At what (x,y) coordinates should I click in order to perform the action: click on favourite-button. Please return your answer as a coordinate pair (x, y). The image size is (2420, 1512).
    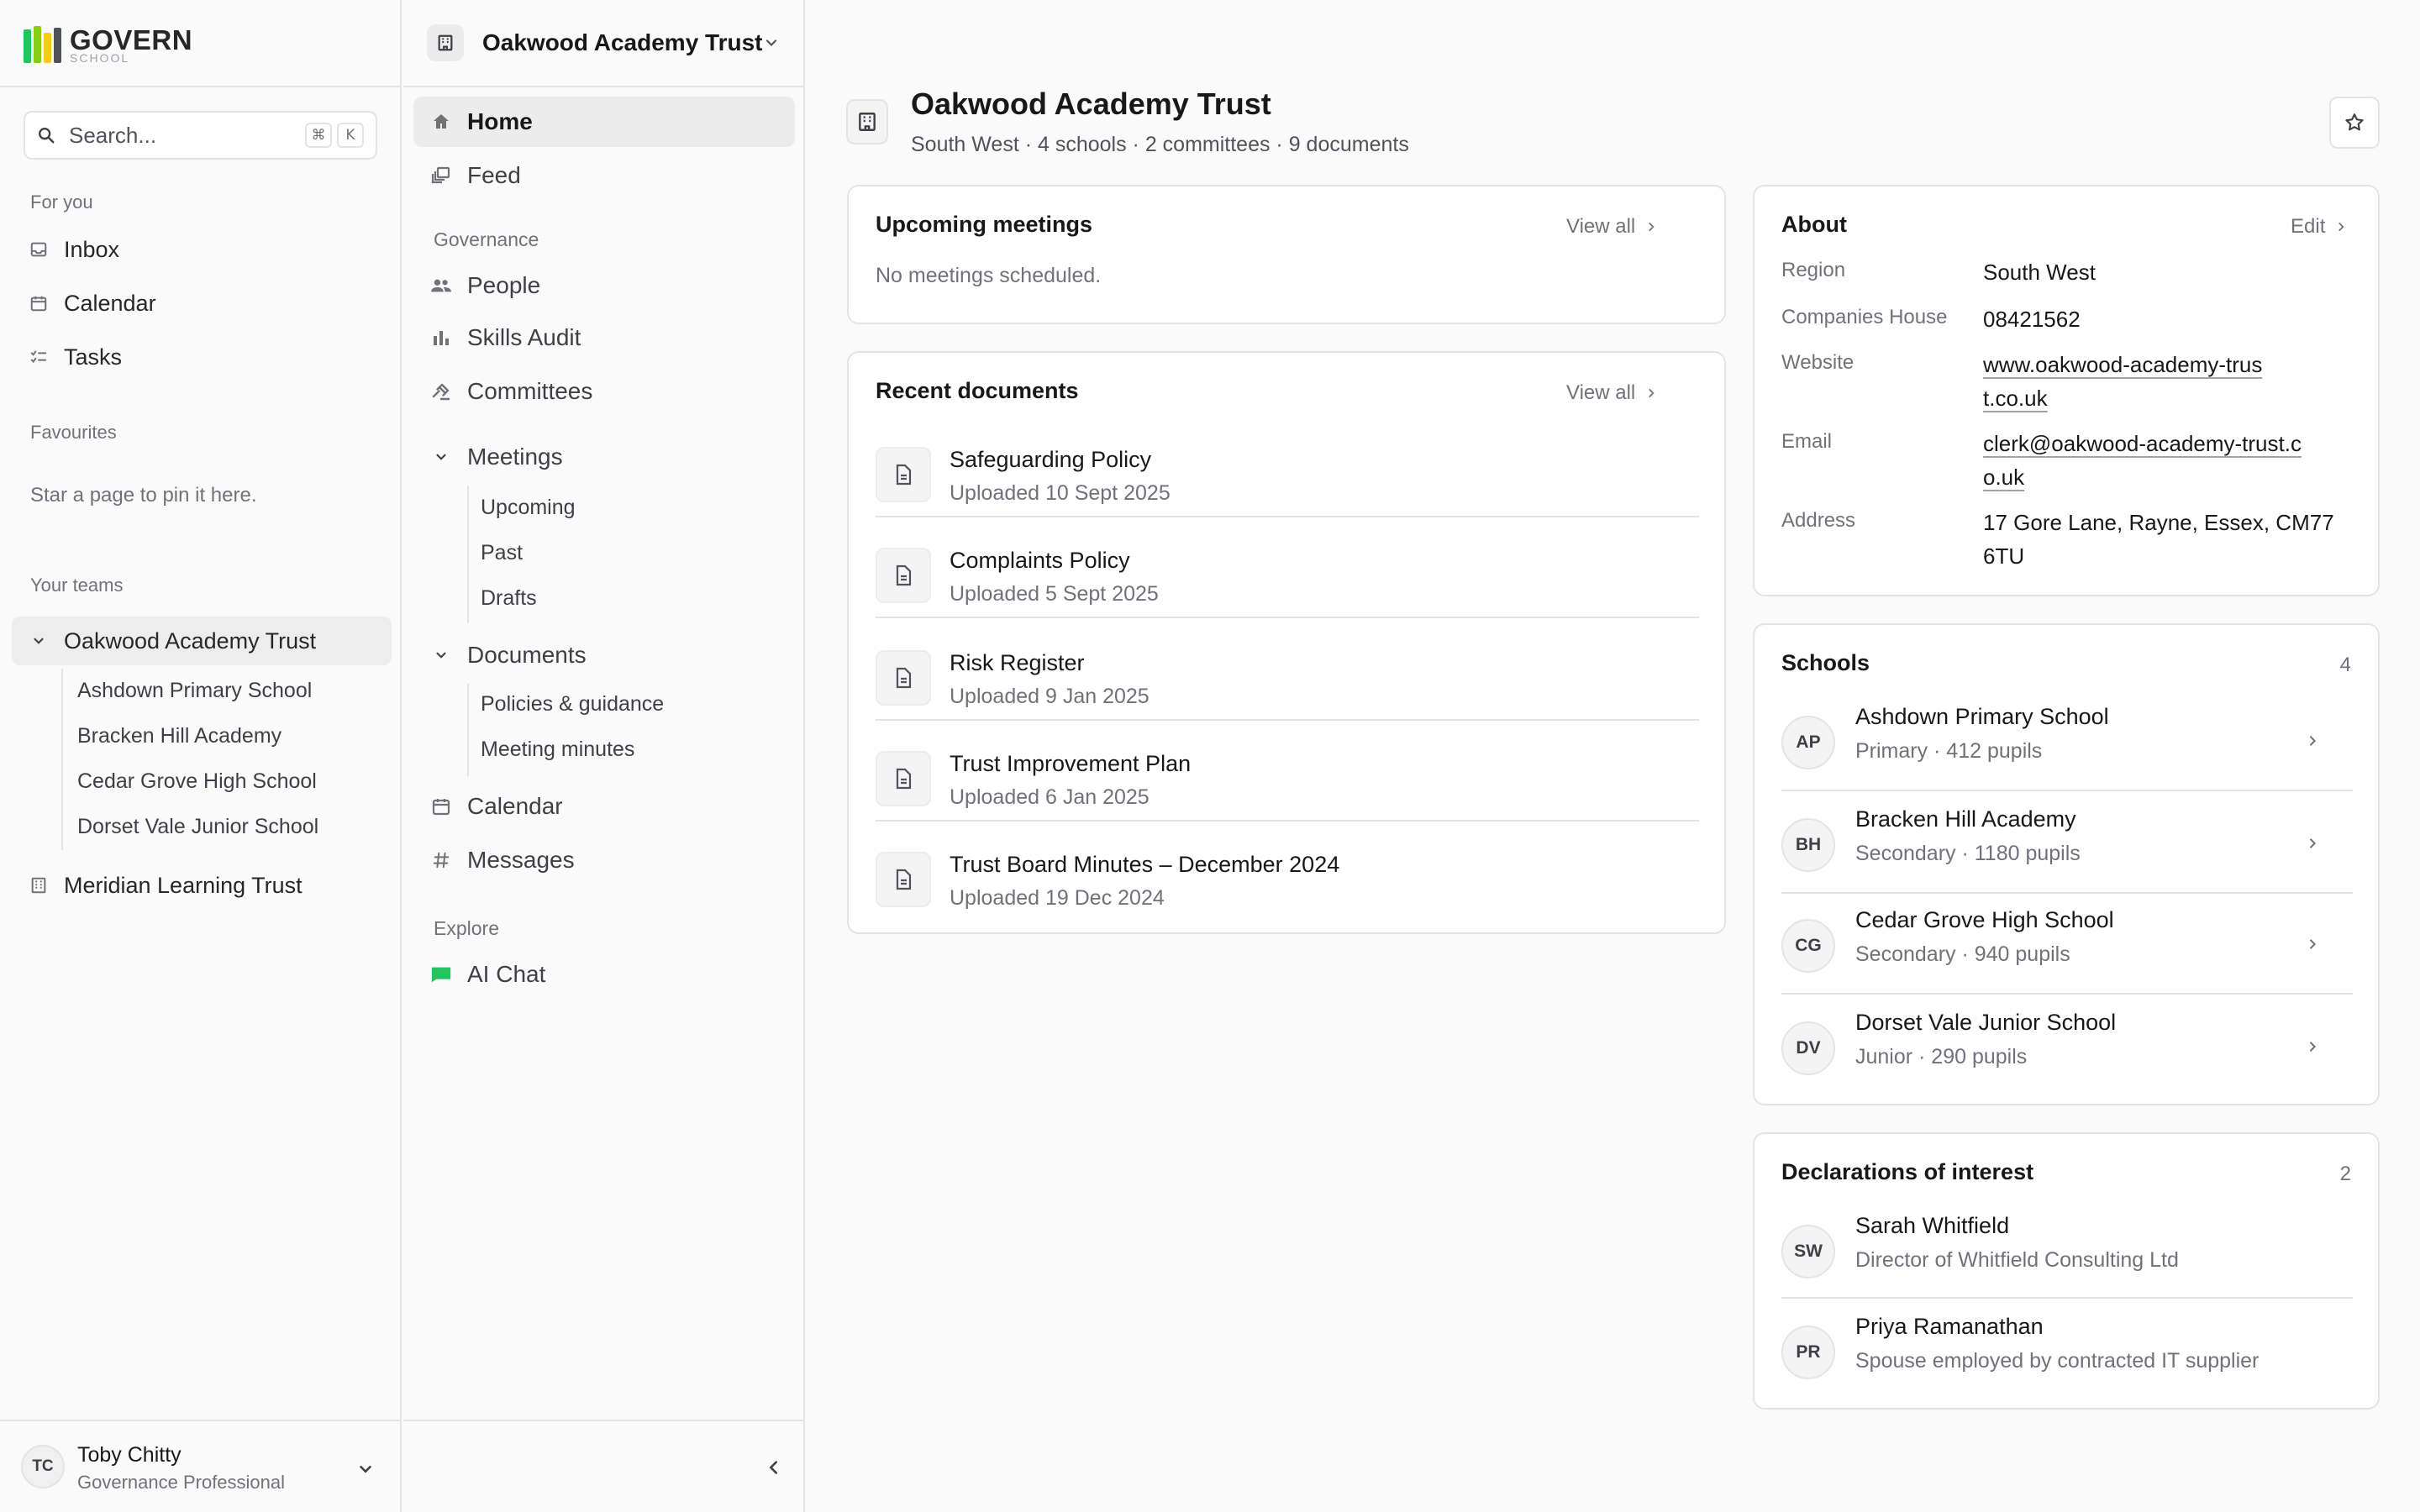
    Looking at the image, I should click on (2354, 123).